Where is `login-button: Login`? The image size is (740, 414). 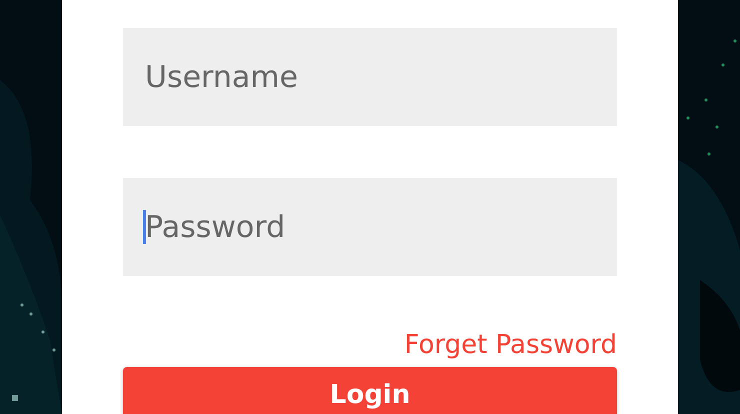
login-button: Login is located at coordinates (370, 390).